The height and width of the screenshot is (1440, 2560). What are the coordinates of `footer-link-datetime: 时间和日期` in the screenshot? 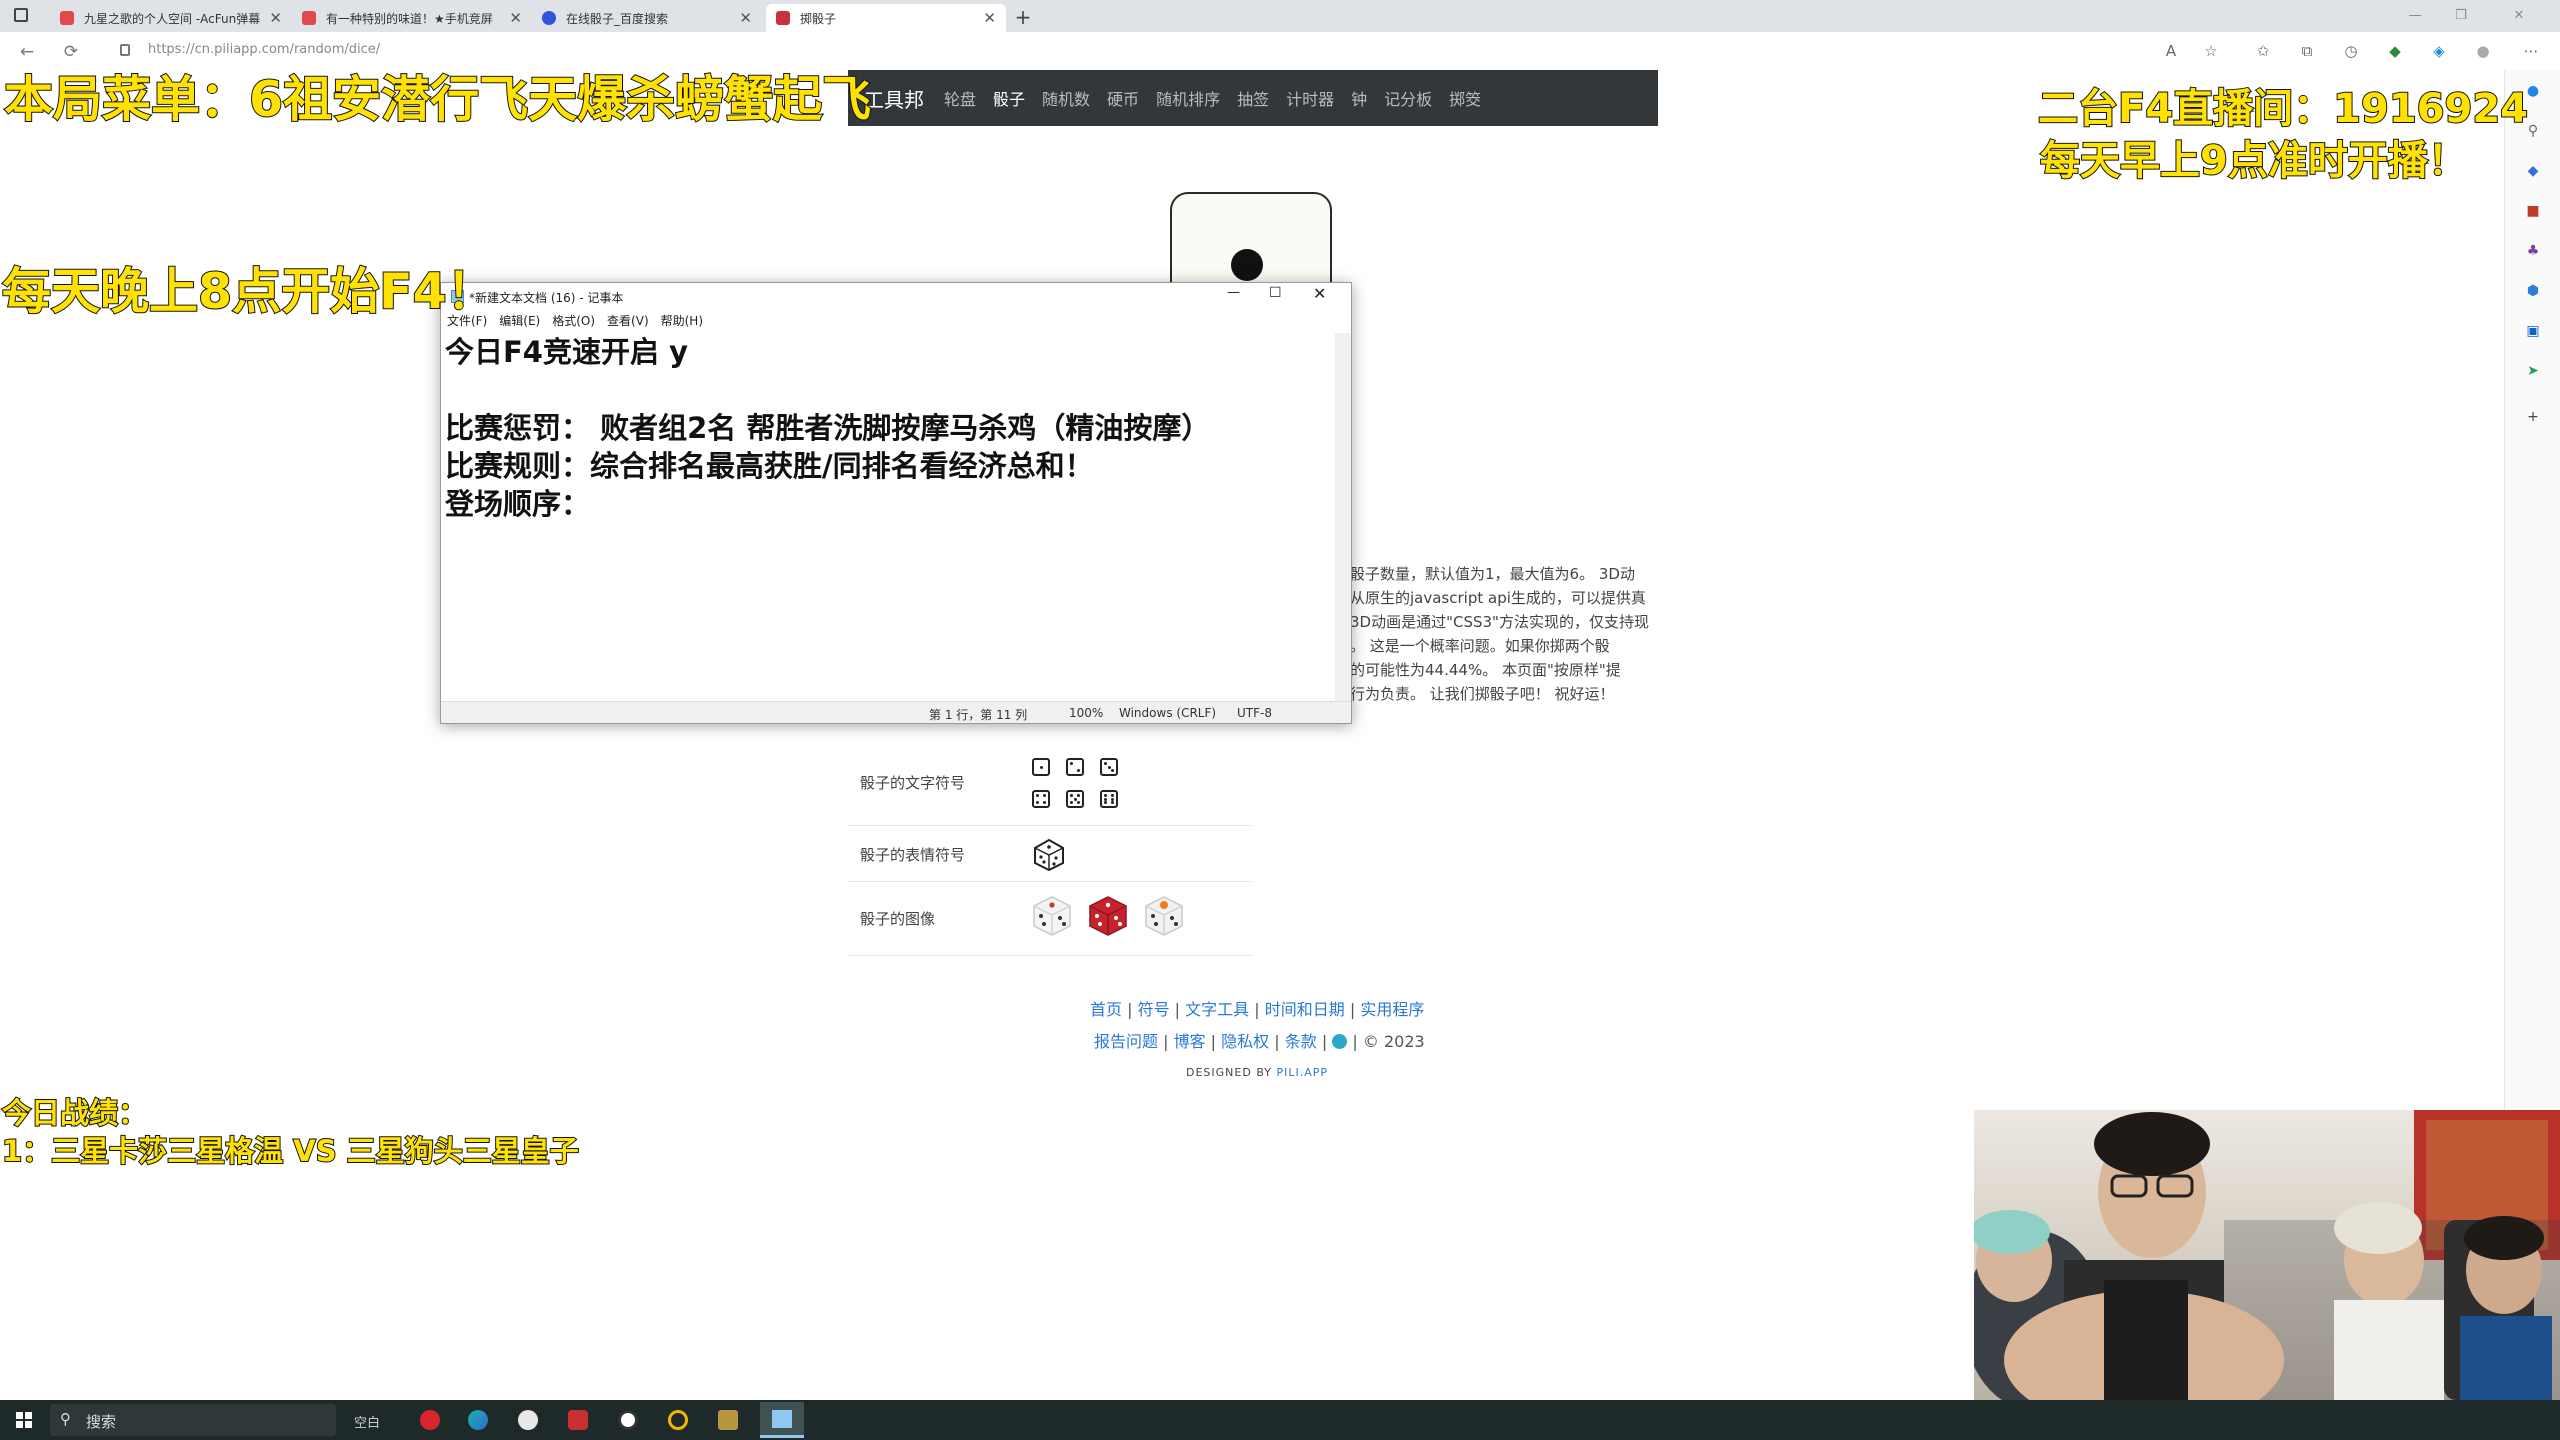 It's located at (1305, 1009).